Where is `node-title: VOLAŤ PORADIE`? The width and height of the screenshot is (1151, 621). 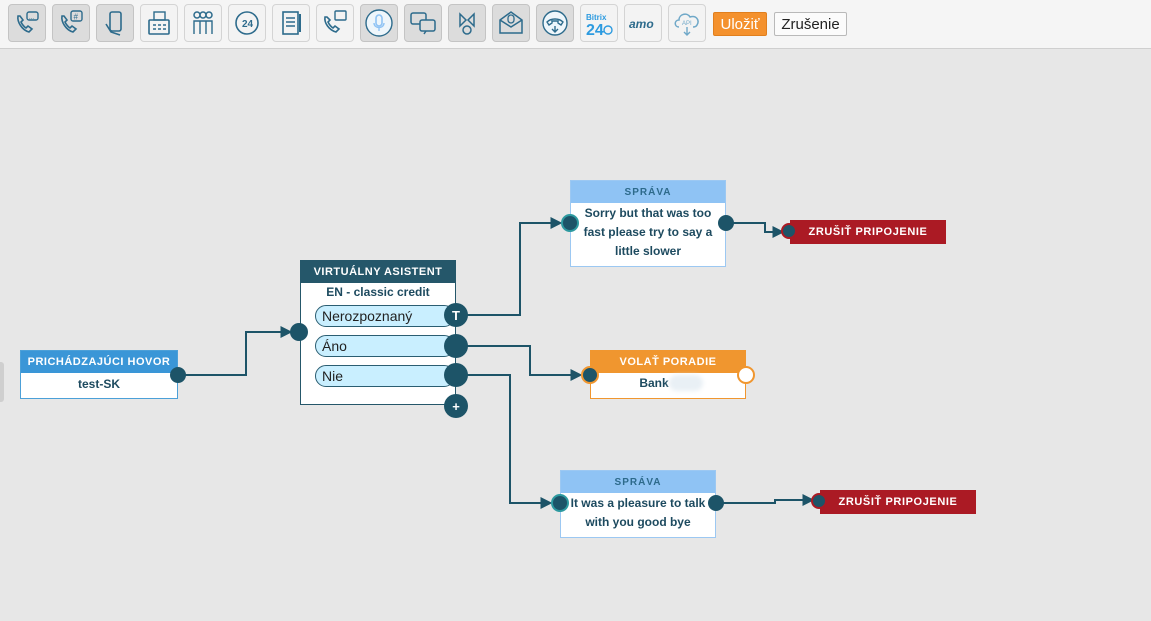
node-title: VOLAŤ PORADIE is located at coordinates (668, 362).